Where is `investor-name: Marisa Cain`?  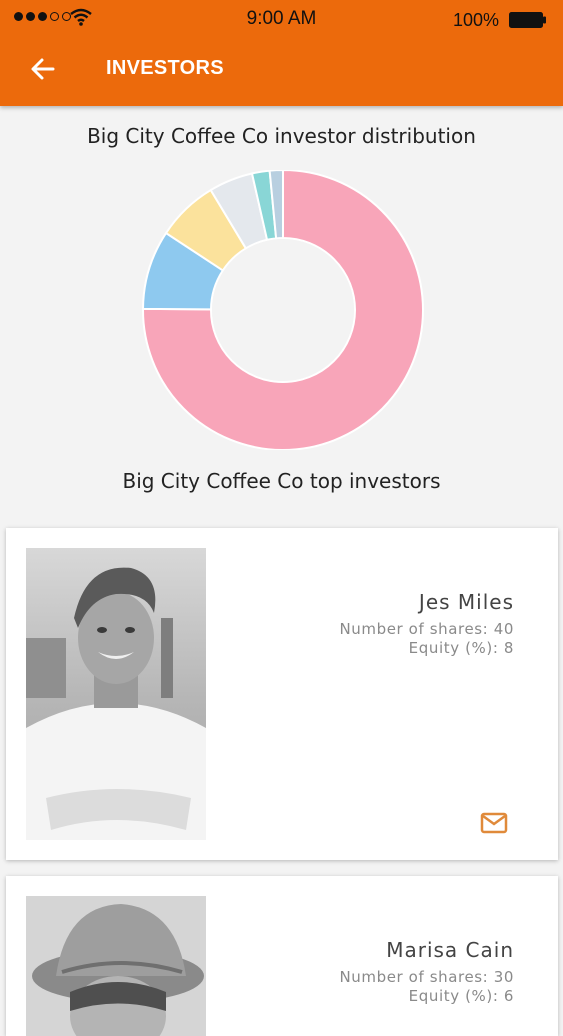
investor-name: Marisa Cain is located at coordinates (450, 950).